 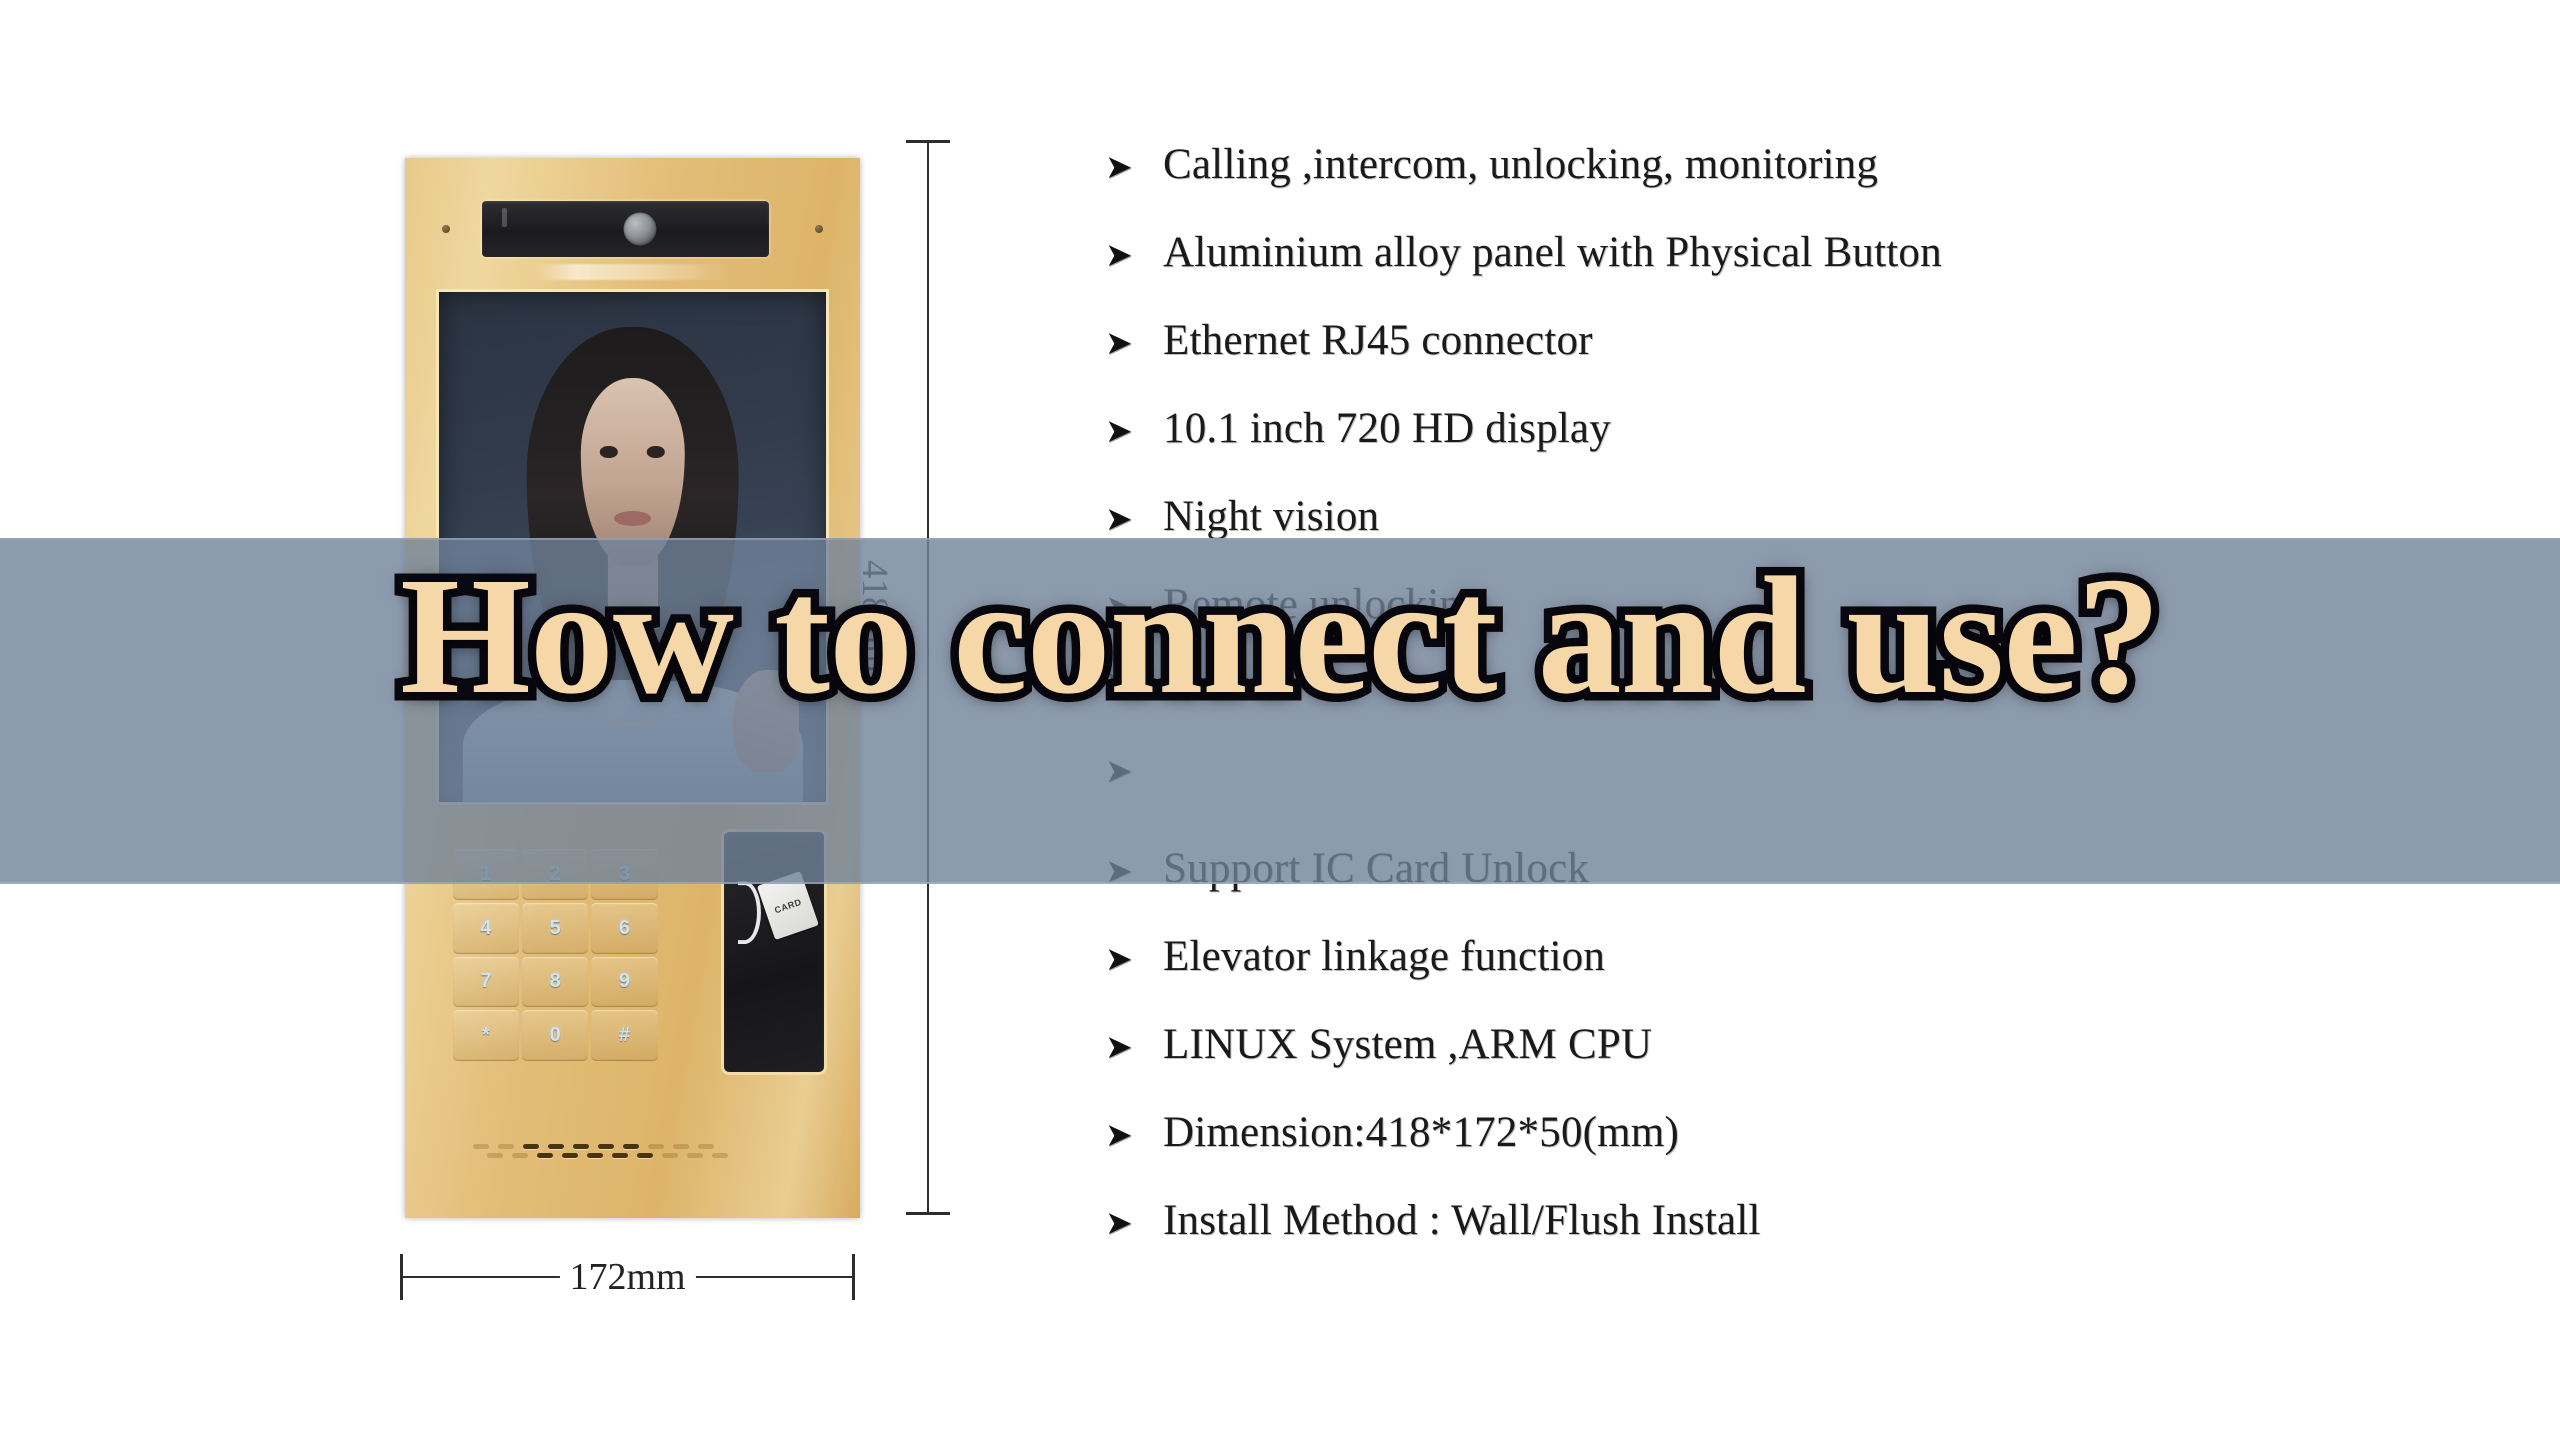 I want to click on feature-item: ➤ Dimension:418*172*50(mm), so click(x=1805, y=1152).